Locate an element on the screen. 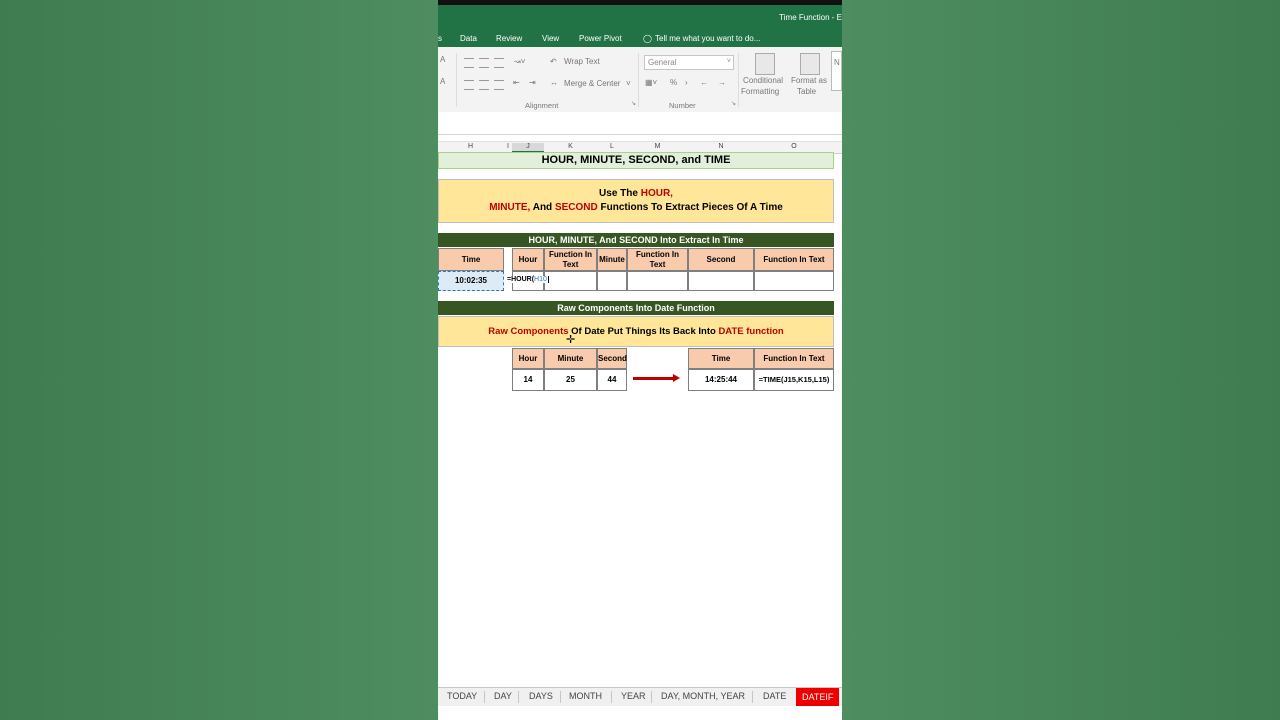  cell-second-44: 44 is located at coordinates (612, 380).